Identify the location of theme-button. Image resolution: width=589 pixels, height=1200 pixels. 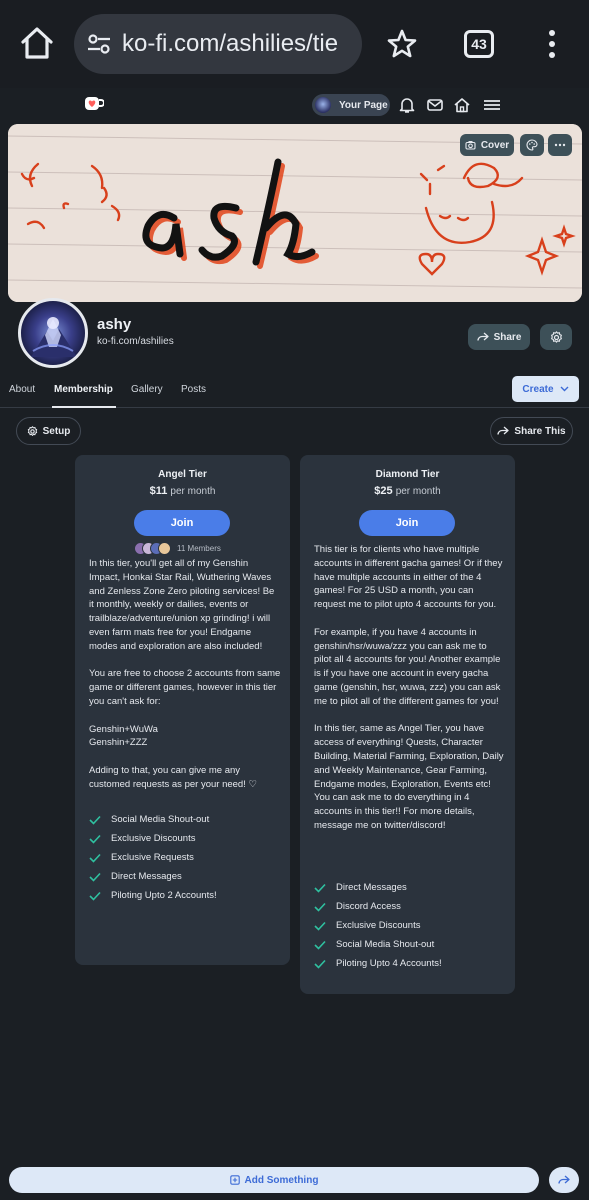
(532, 145).